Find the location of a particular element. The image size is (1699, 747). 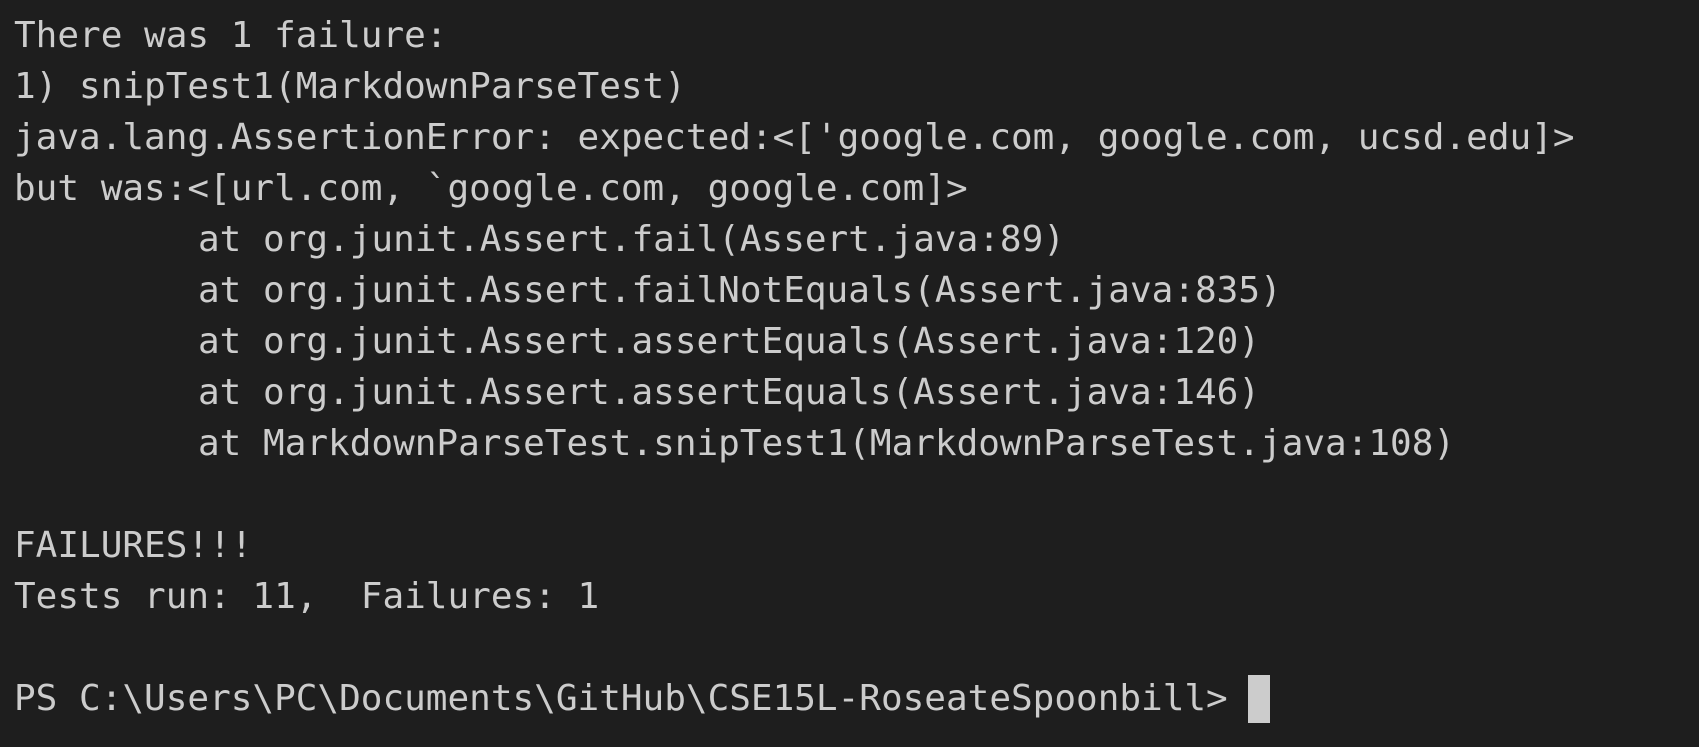

stack-trace-line: at org.junit.Assert.fail(Assert.java:89) is located at coordinates (631, 239).